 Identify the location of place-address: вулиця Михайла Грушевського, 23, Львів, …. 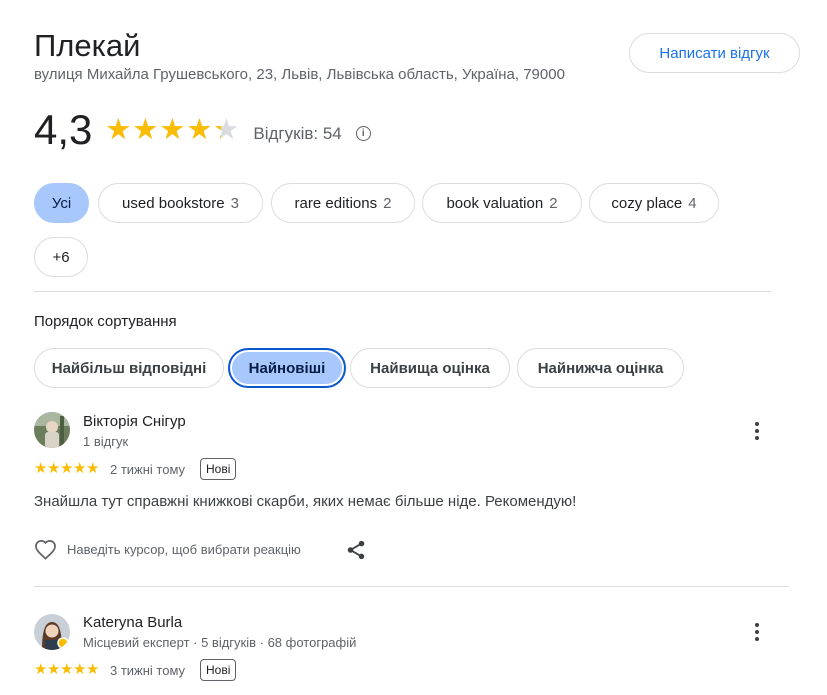
(299, 74).